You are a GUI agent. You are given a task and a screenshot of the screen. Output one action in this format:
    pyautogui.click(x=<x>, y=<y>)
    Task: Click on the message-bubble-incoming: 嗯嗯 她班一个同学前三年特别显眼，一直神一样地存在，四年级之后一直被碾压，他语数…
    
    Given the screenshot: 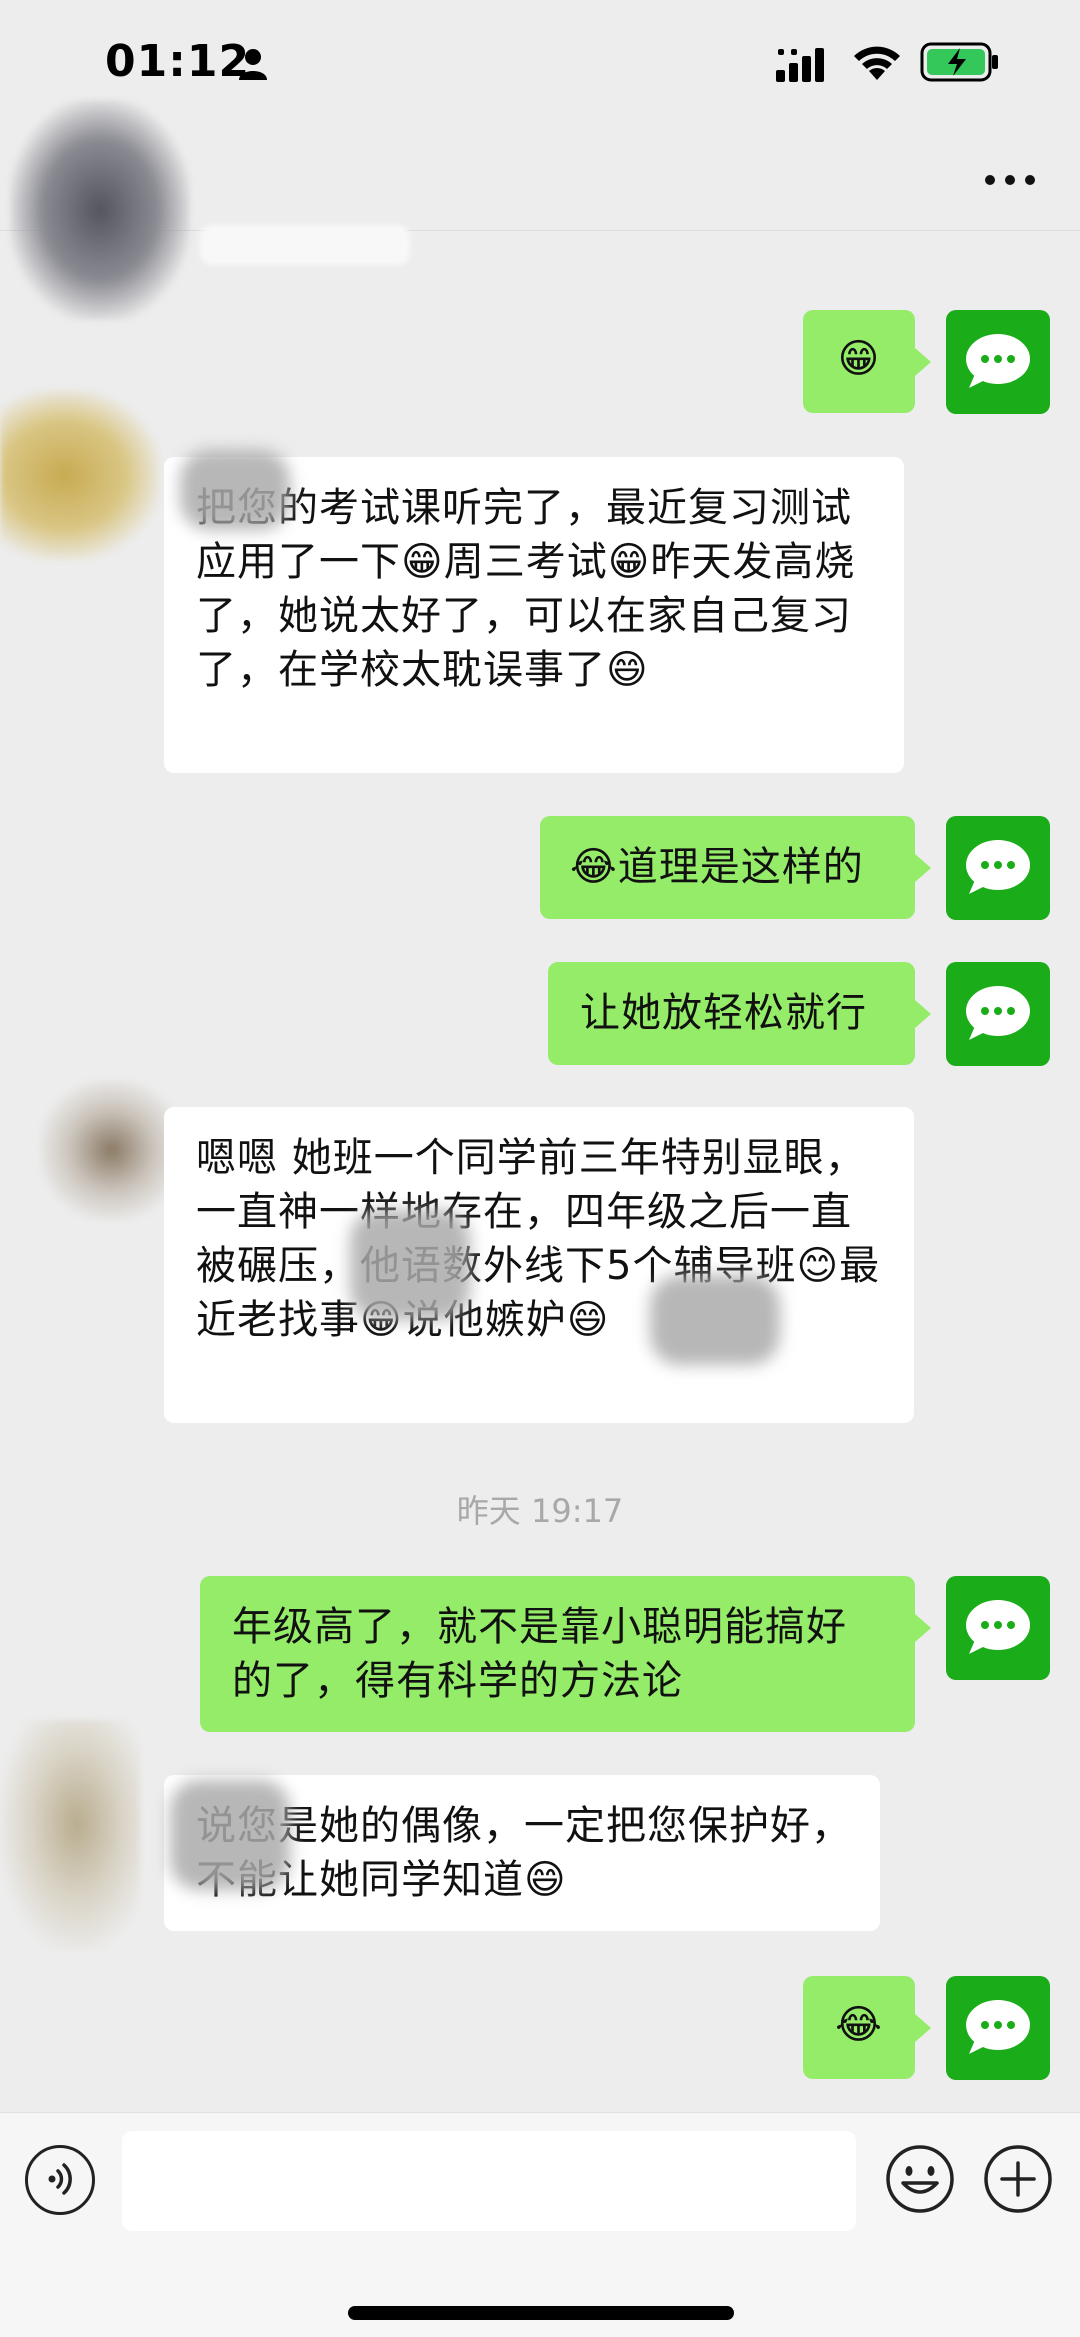 What is the action you would take?
    pyautogui.click(x=539, y=1265)
    